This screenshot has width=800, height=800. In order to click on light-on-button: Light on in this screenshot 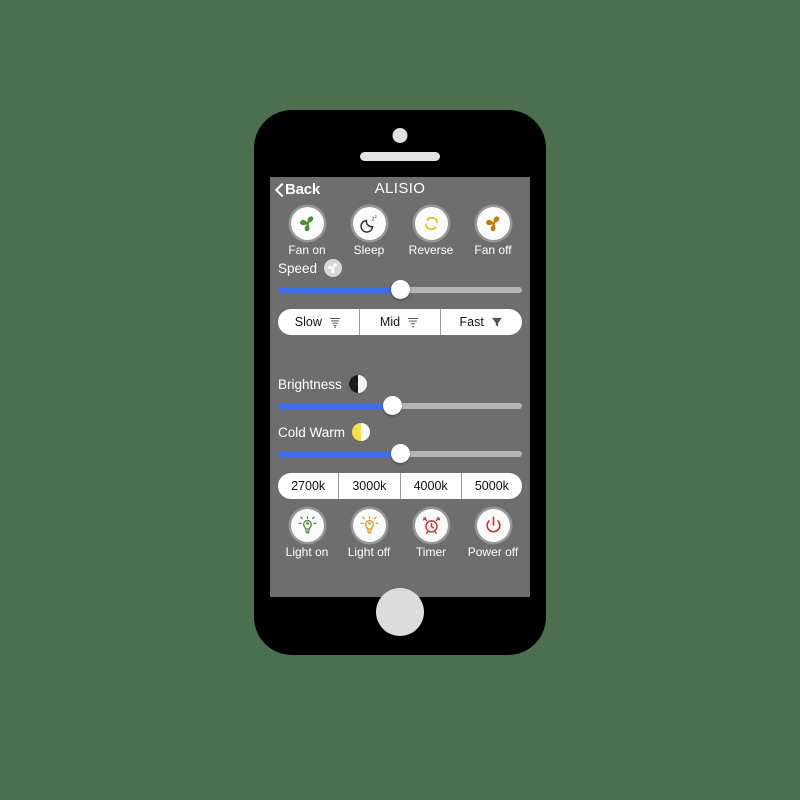, I will do `click(307, 534)`.